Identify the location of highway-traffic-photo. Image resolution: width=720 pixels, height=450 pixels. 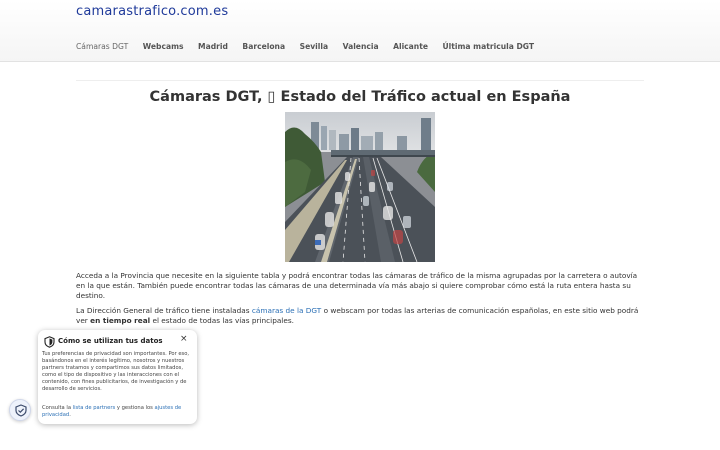
(360, 187).